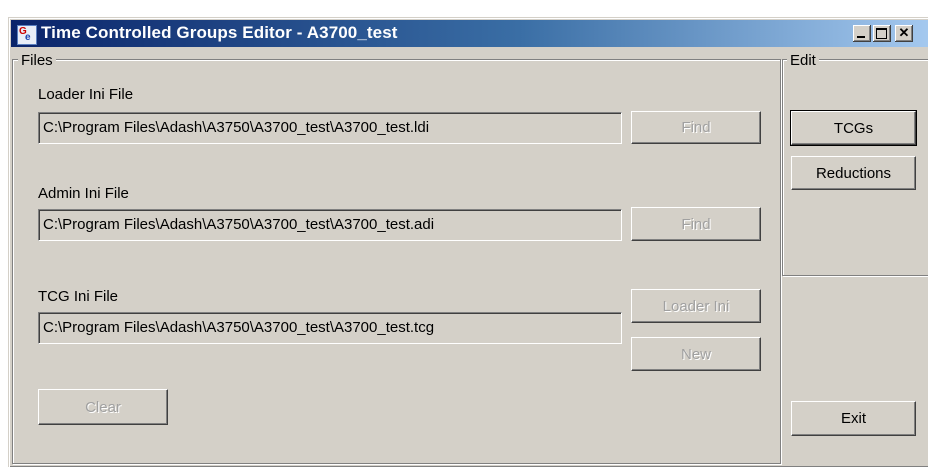 The width and height of the screenshot is (928, 467). I want to click on files-group-label: Files, so click(37, 60).